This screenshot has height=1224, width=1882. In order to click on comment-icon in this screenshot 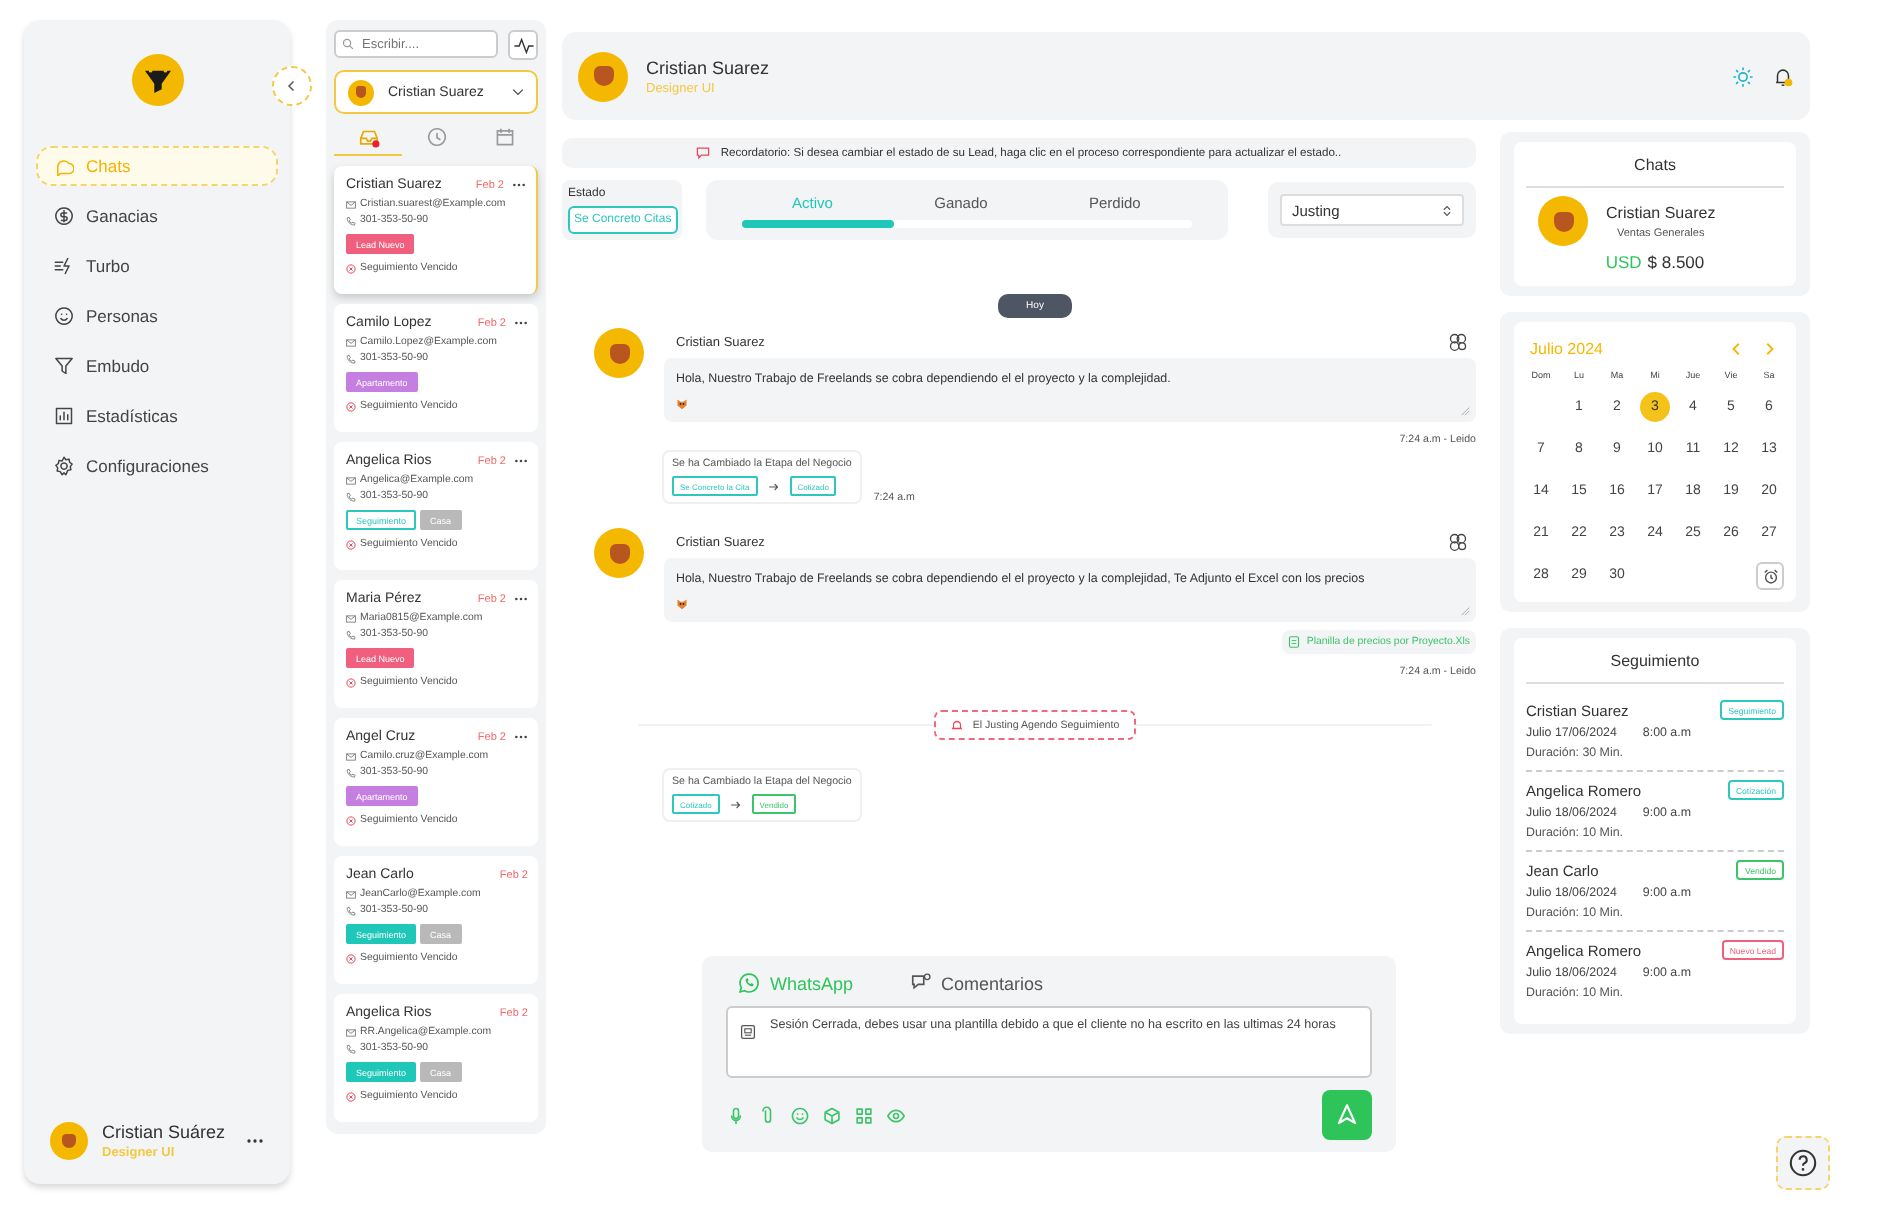, I will do `click(920, 983)`.